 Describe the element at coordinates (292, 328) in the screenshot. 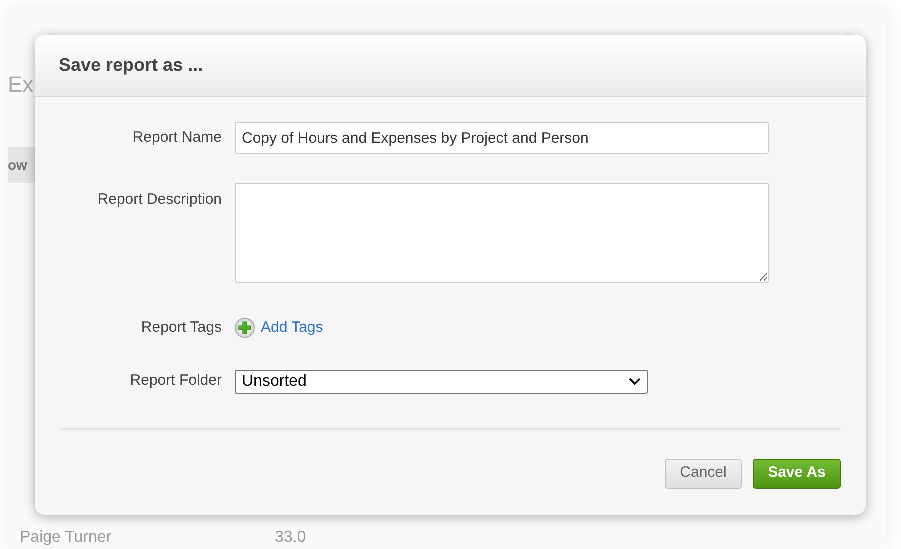

I see `add-tags-link: Add Tags` at that location.